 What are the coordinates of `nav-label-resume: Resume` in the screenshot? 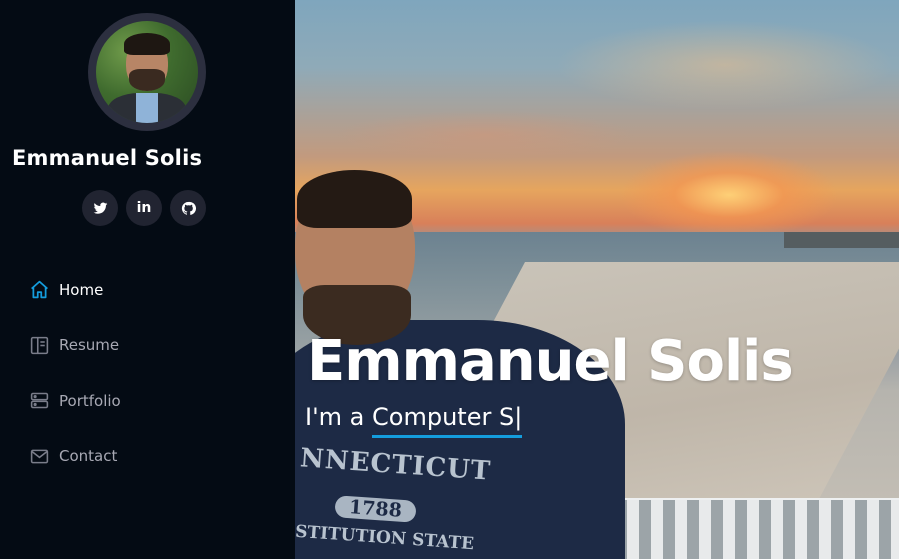 It's located at (89, 345).